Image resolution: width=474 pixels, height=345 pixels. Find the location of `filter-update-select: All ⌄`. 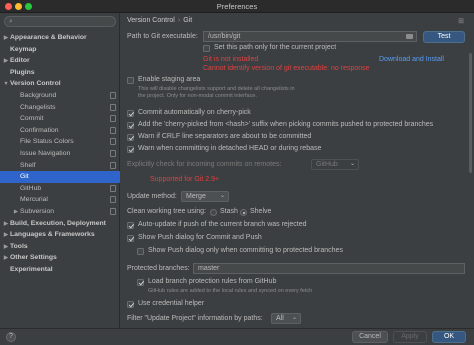

filter-update-select: All ⌄ is located at coordinates (286, 318).